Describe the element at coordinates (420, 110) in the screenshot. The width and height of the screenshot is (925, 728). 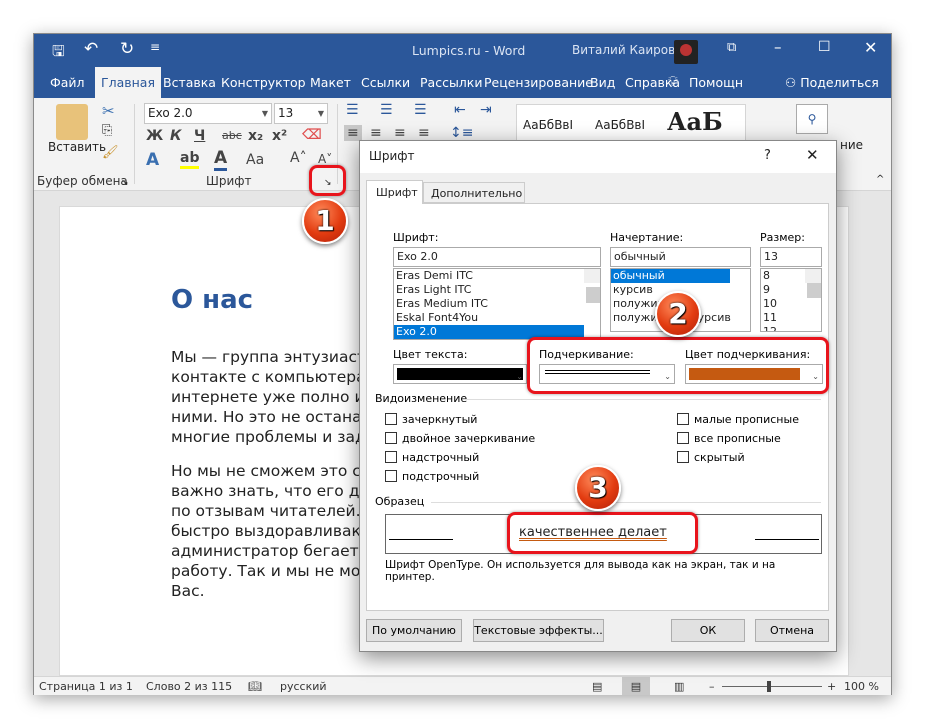
I see `multilevel-list-icon: ☰` at that location.